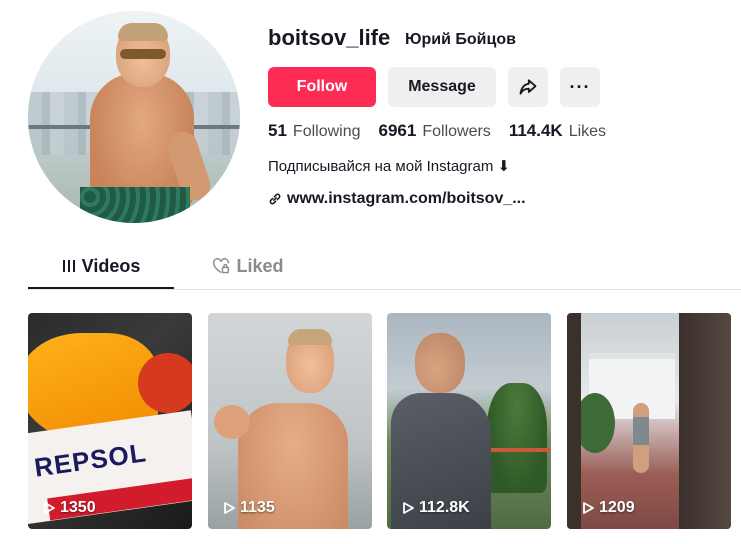 The width and height of the screenshot is (741, 544). What do you see at coordinates (326, 131) in the screenshot?
I see `following-label: Following` at bounding box center [326, 131].